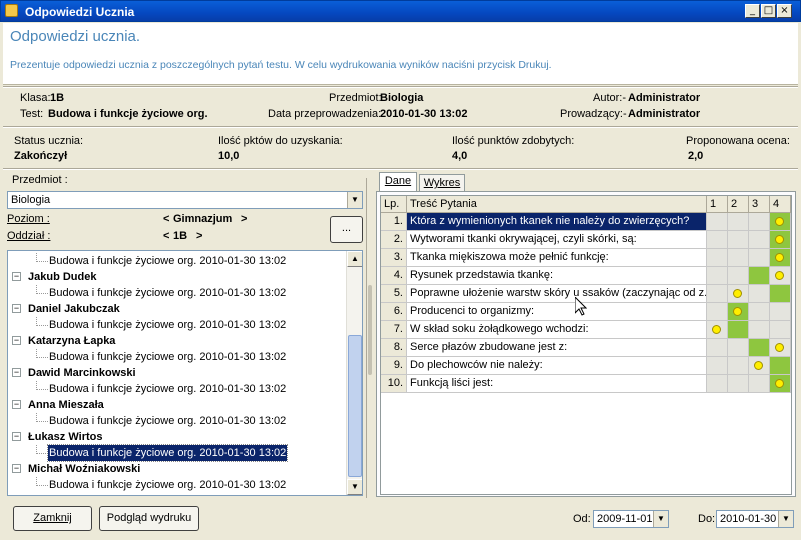  Describe the element at coordinates (72, 341) in the screenshot. I see `student-name: Katarzyna Łapka` at that location.